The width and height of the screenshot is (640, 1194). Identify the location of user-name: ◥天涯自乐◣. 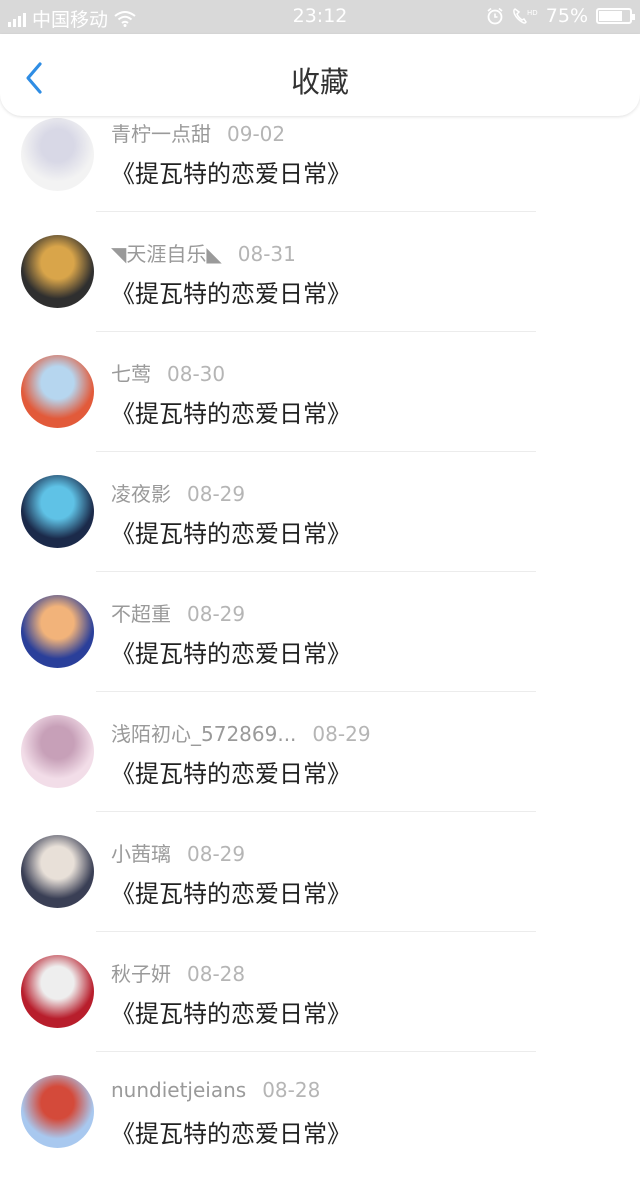
(166, 254).